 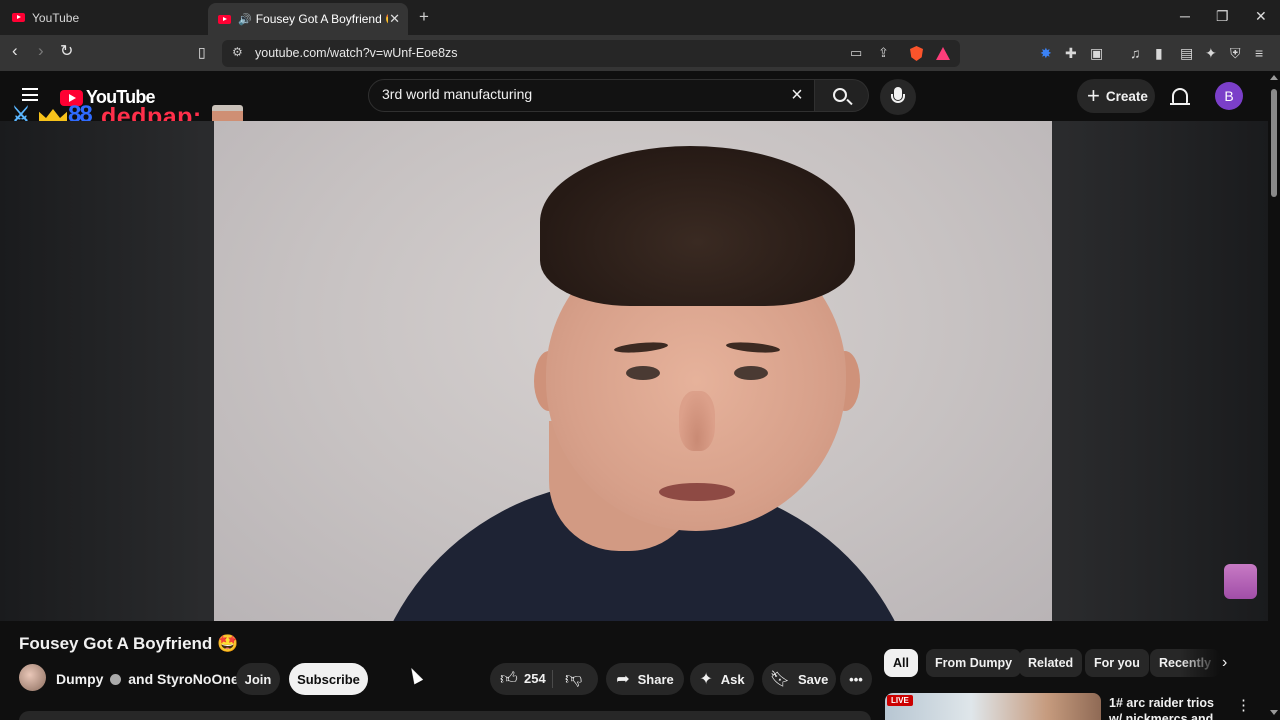 I want to click on screenshot-icon: ▣, so click(x=1096, y=53).